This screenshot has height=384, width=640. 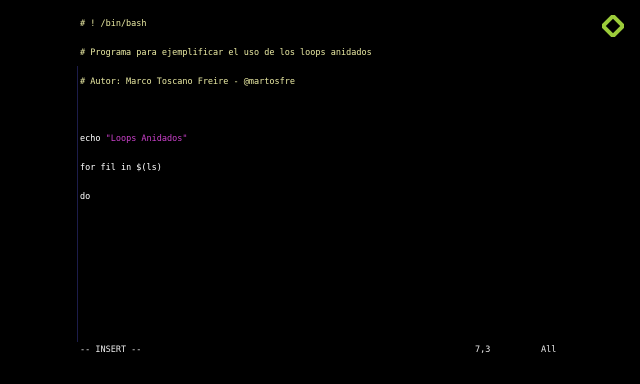 I want to click on code-line-6: for fil in $(ls), so click(x=226, y=168).